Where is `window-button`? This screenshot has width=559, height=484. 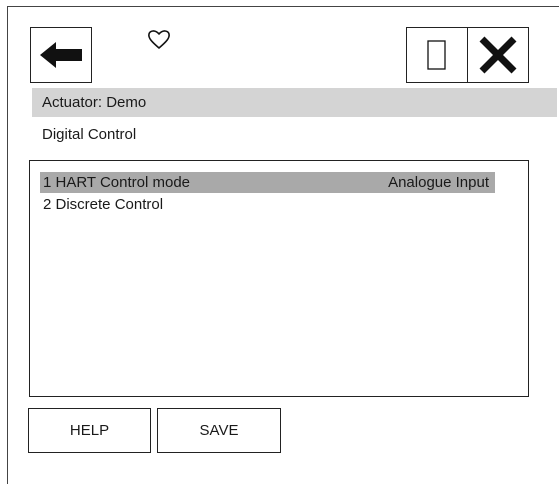 window-button is located at coordinates (437, 55).